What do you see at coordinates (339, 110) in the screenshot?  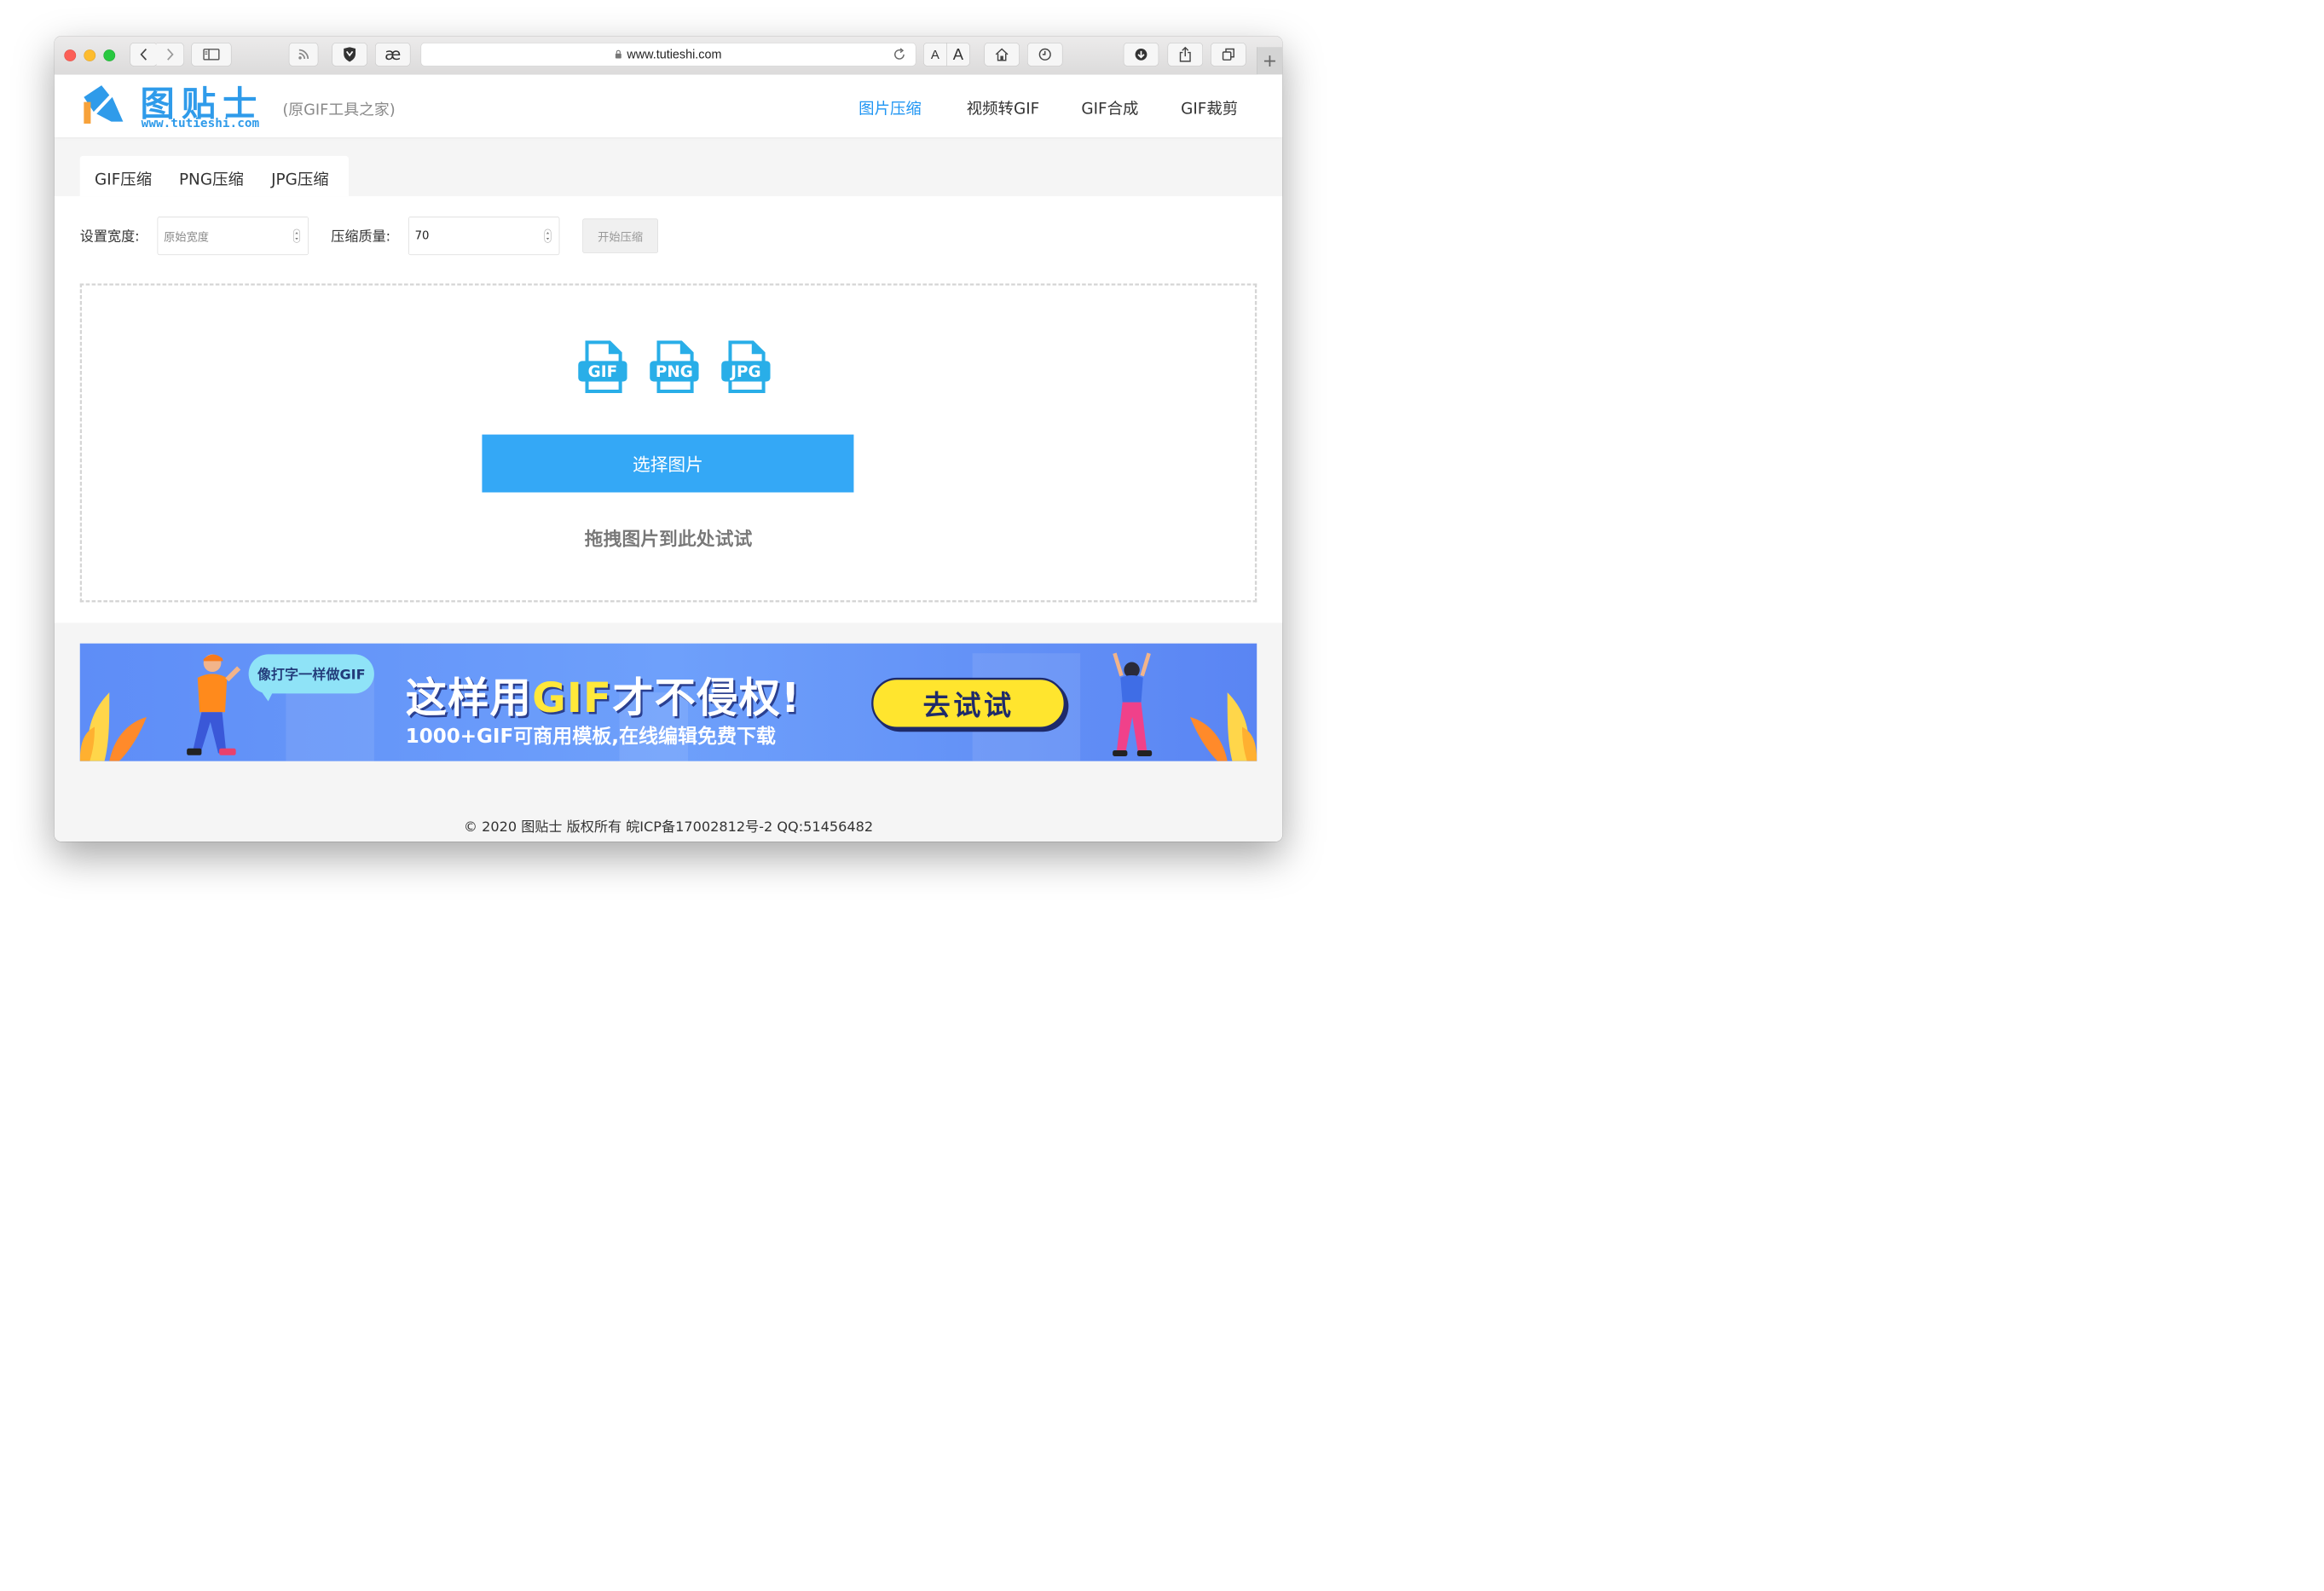 I see `logo-subtitle: (原GIF工具之家)` at bounding box center [339, 110].